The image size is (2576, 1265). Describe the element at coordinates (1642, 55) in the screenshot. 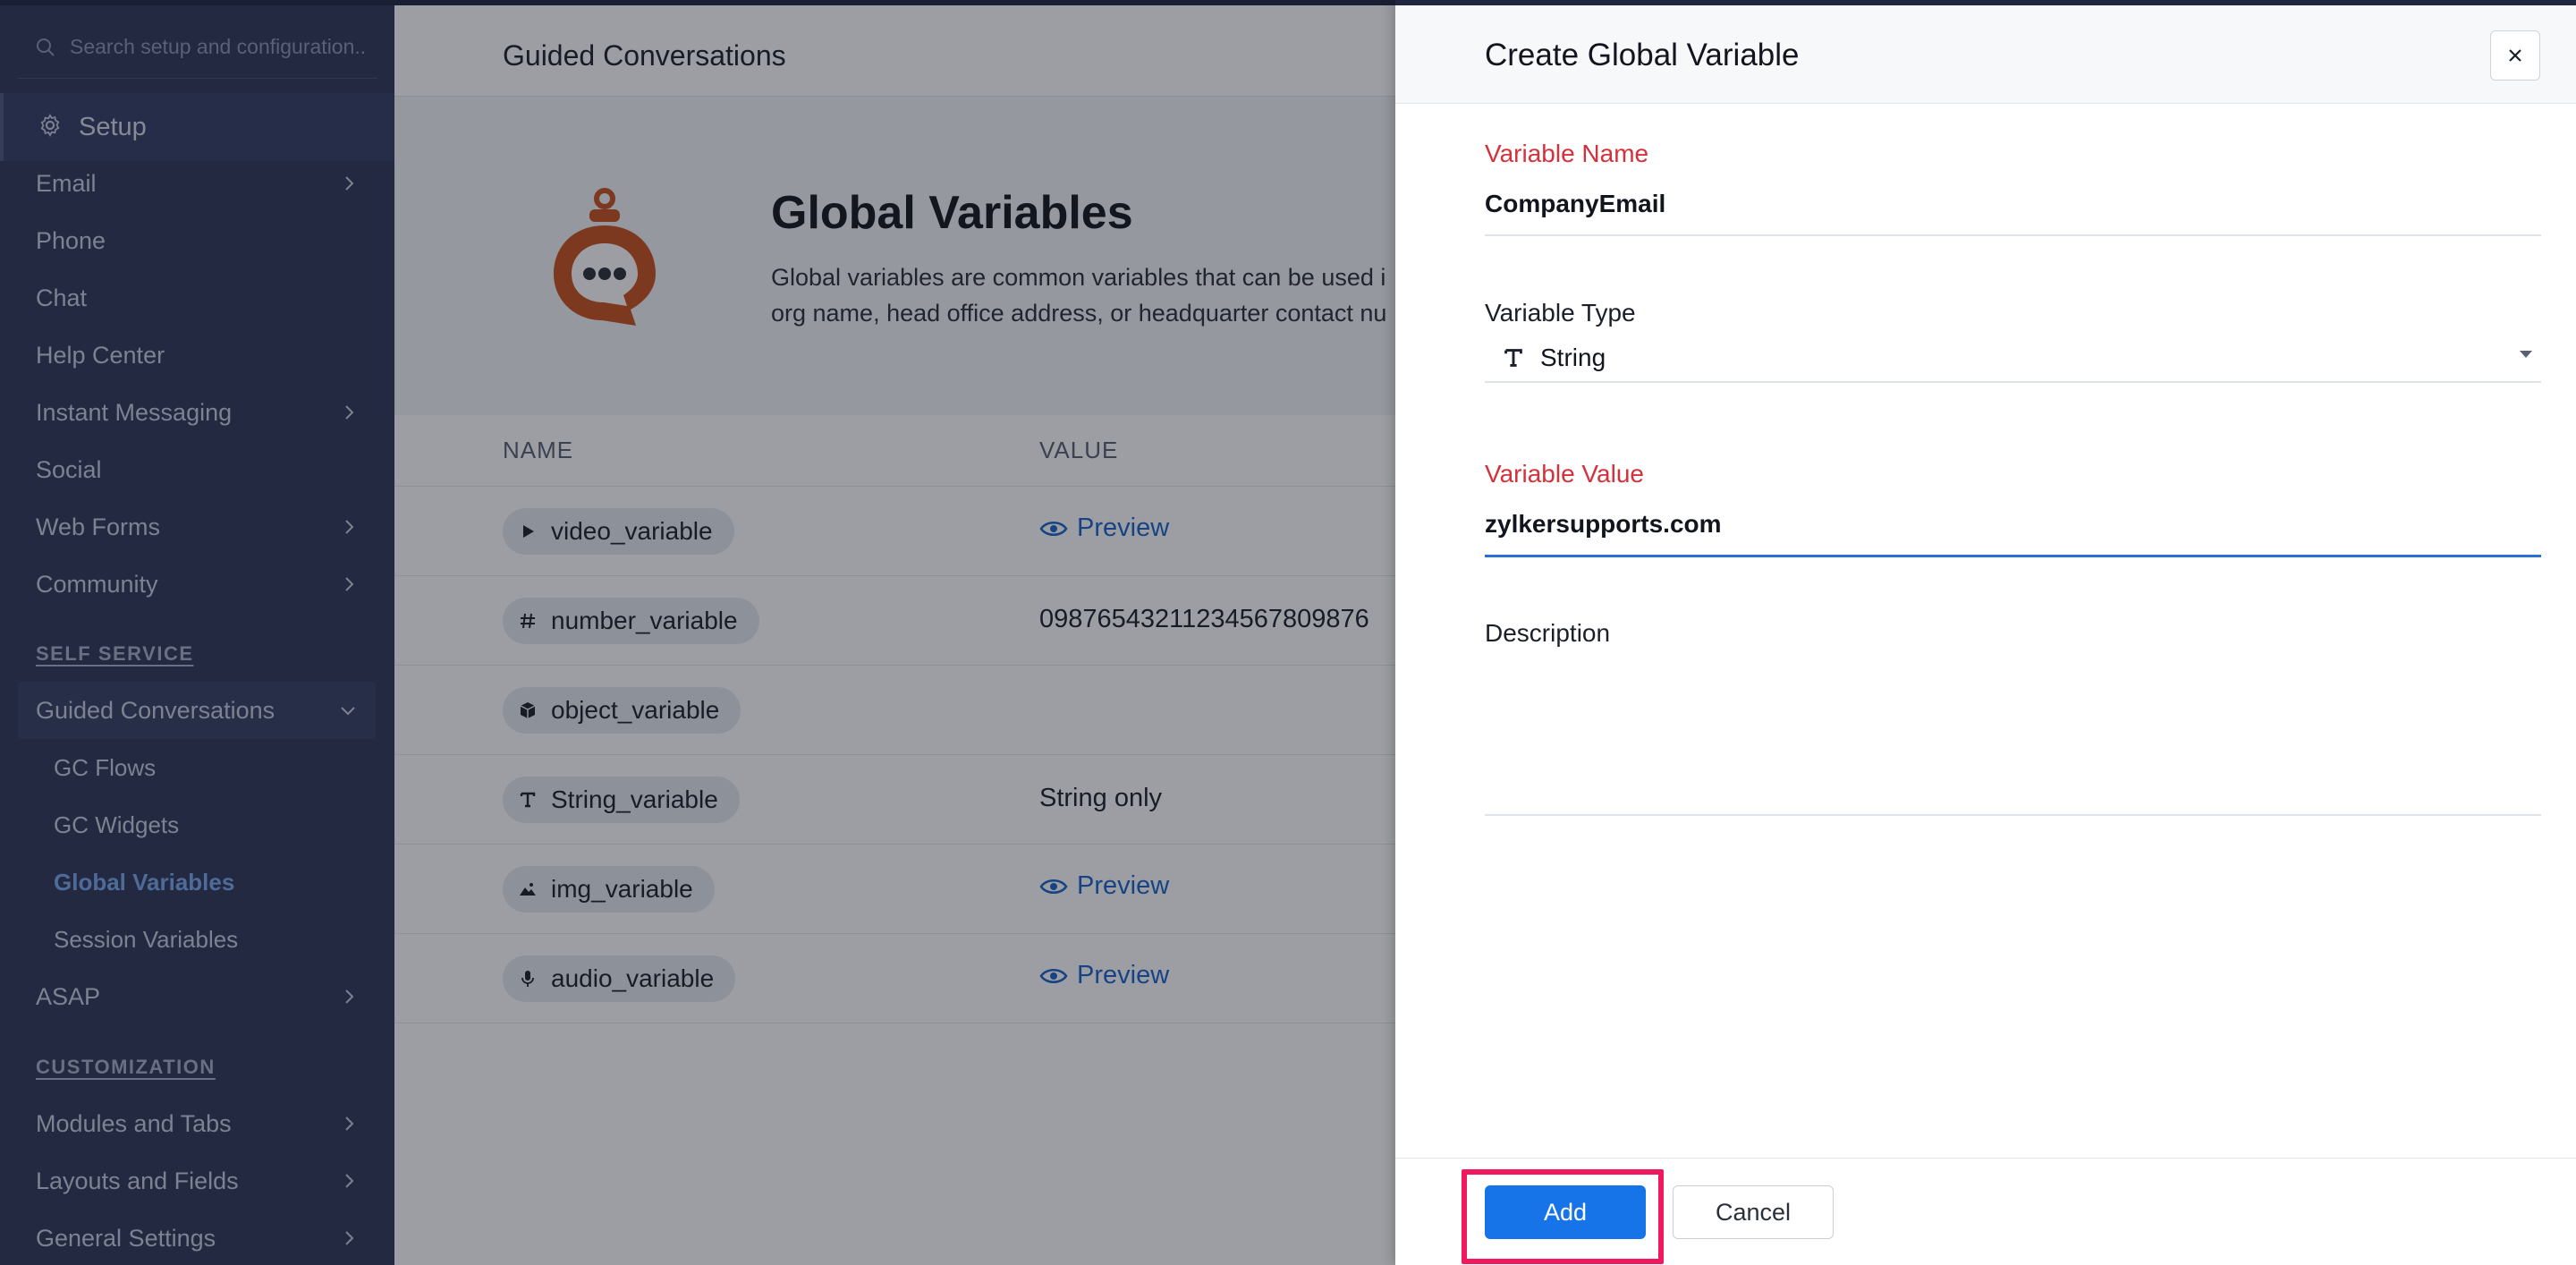

I see `panel-title: Create Global Variable` at that location.